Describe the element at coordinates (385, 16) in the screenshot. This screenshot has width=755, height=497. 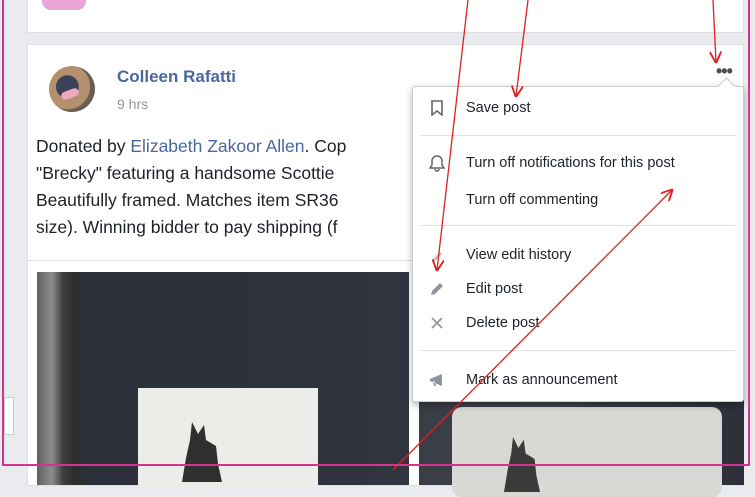
I see `previous-post-card` at that location.